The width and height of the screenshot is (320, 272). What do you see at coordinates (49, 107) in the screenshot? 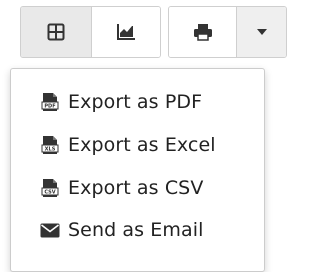
I see `svg-text: PDF` at bounding box center [49, 107].